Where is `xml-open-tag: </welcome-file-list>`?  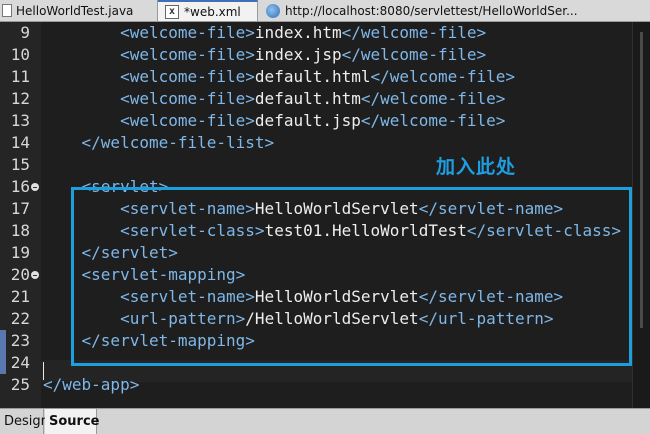 xml-open-tag: </welcome-file-list> is located at coordinates (178, 142).